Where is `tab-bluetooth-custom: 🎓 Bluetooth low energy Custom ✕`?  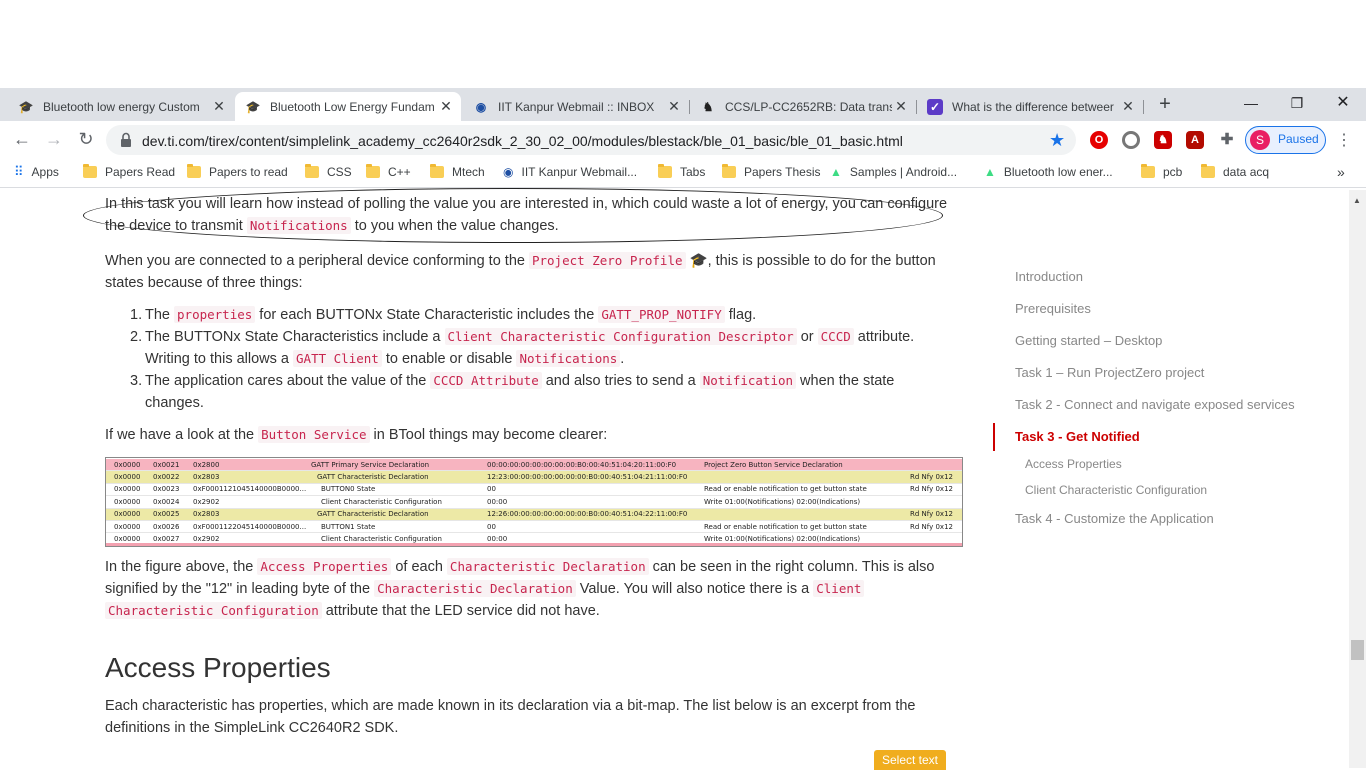
tab-bluetooth-custom: 🎓 Bluetooth low energy Custom ✕ is located at coordinates (121, 106).